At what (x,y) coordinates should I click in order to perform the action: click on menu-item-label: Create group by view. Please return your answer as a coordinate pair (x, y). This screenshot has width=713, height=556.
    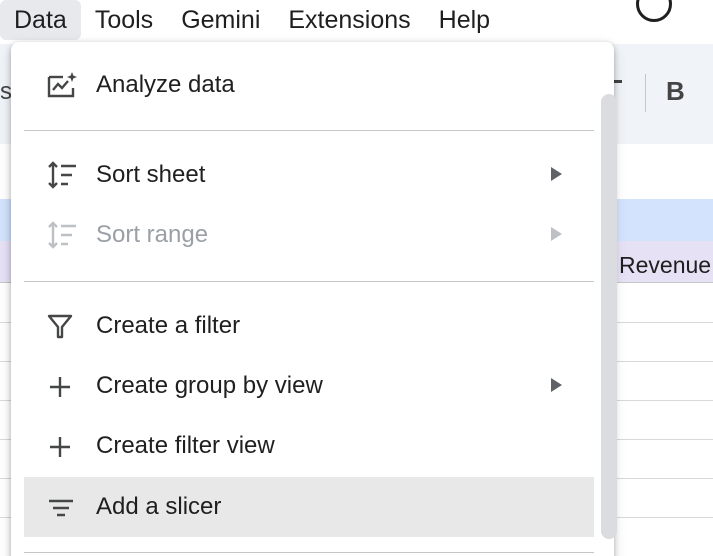
    Looking at the image, I should click on (209, 385).